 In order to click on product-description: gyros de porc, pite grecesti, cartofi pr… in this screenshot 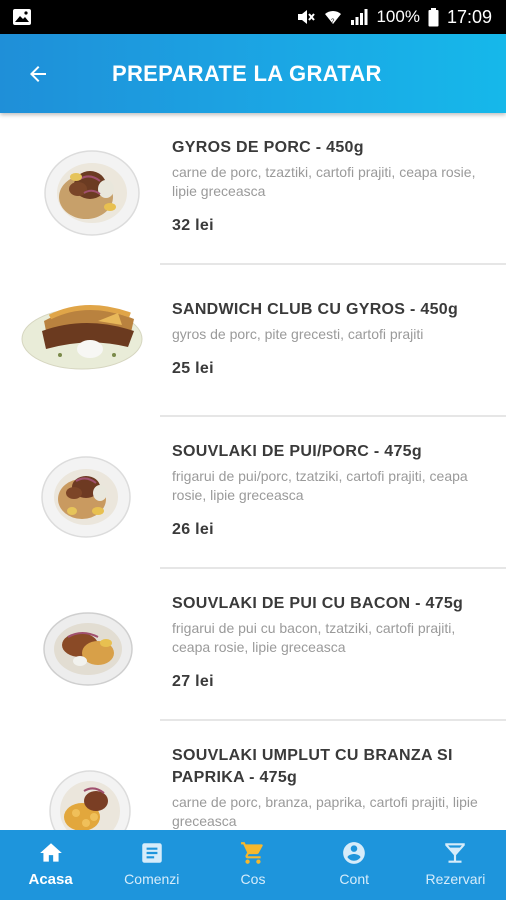, I will do `click(298, 334)`.